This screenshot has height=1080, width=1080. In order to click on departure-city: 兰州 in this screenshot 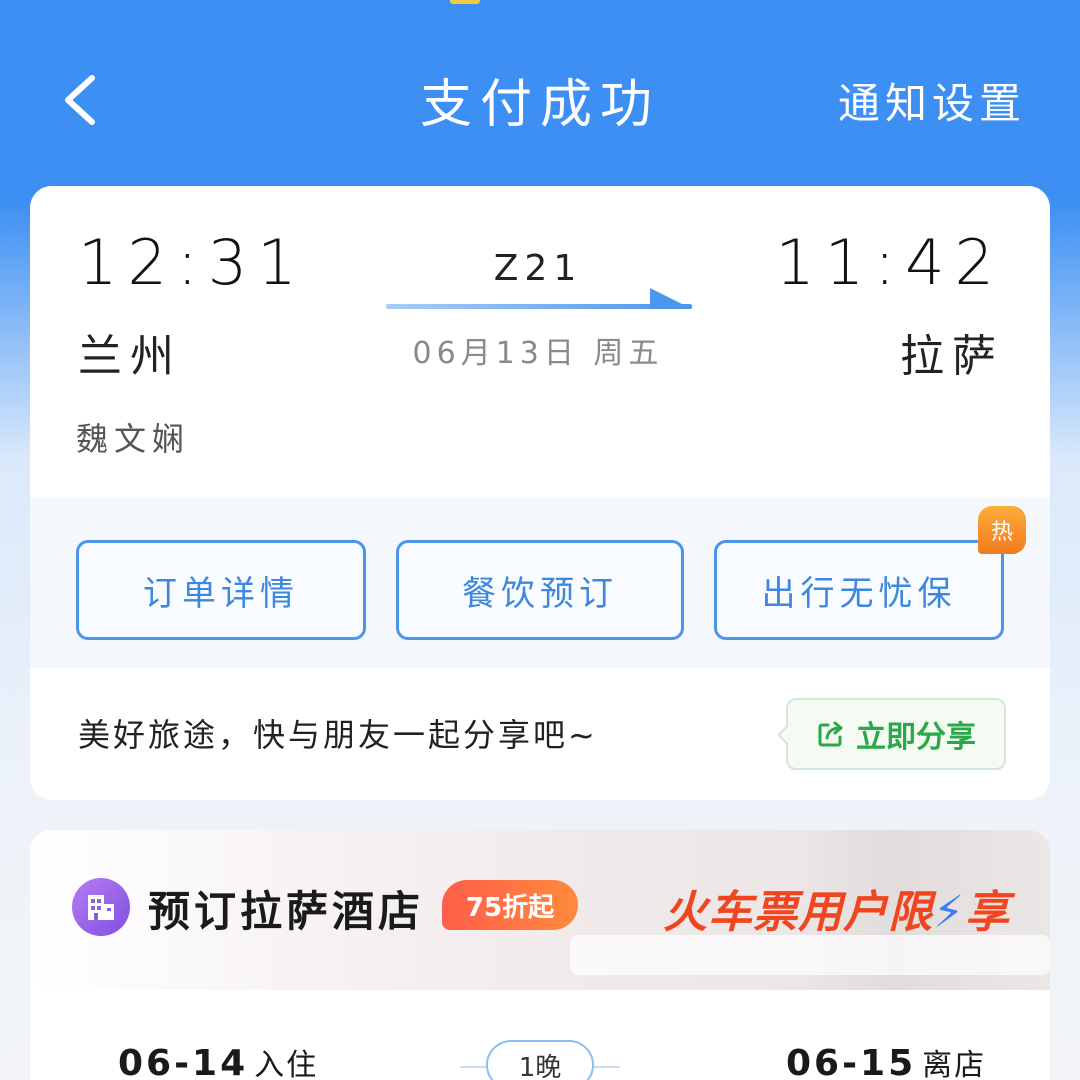, I will do `click(130, 356)`.